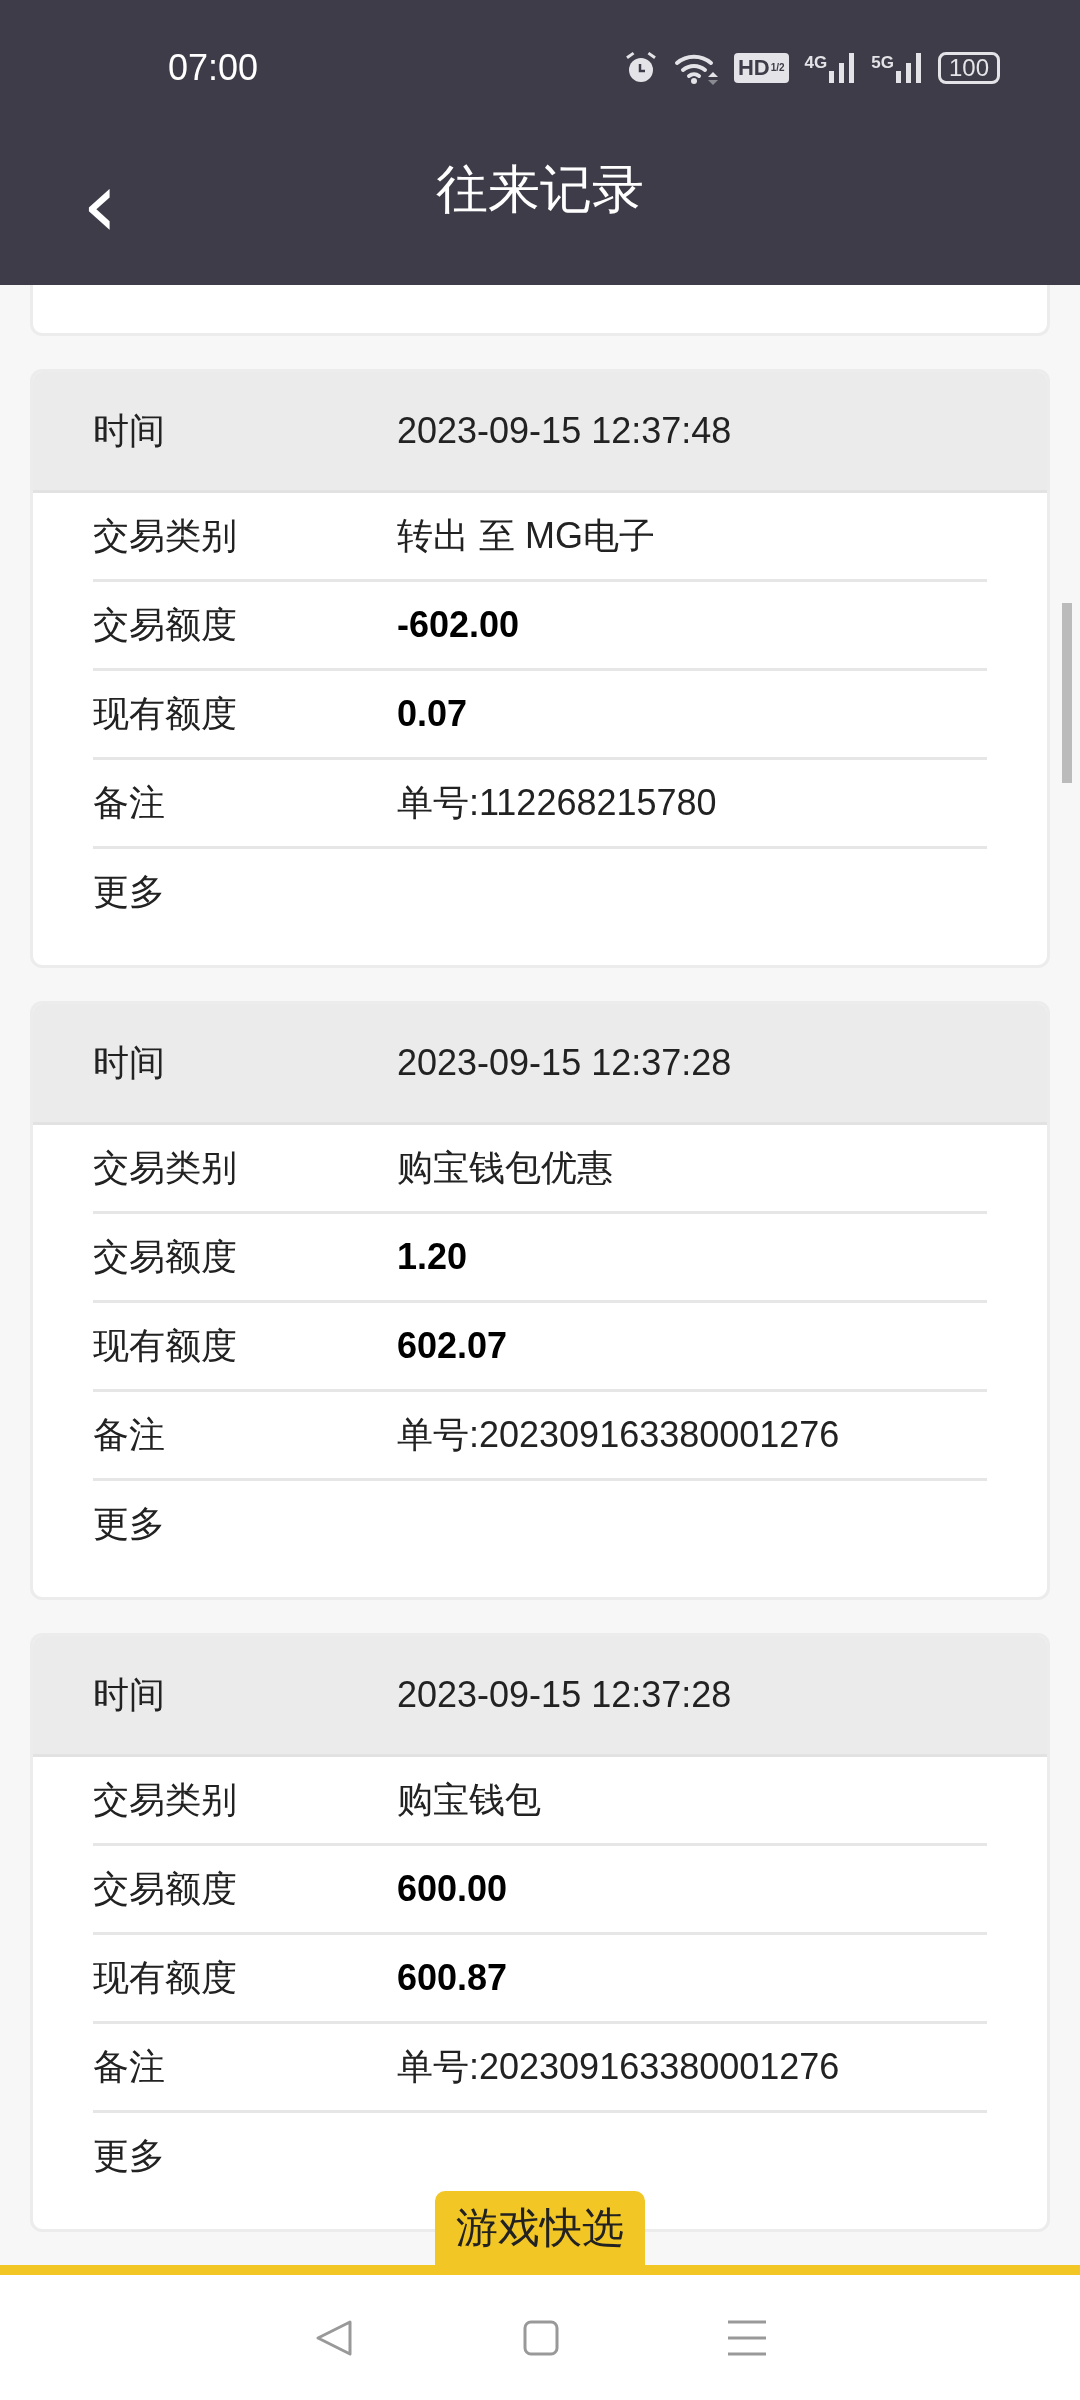 The height and width of the screenshot is (2400, 1080). What do you see at coordinates (882, 62) in the screenshot?
I see `network-label: 5G` at bounding box center [882, 62].